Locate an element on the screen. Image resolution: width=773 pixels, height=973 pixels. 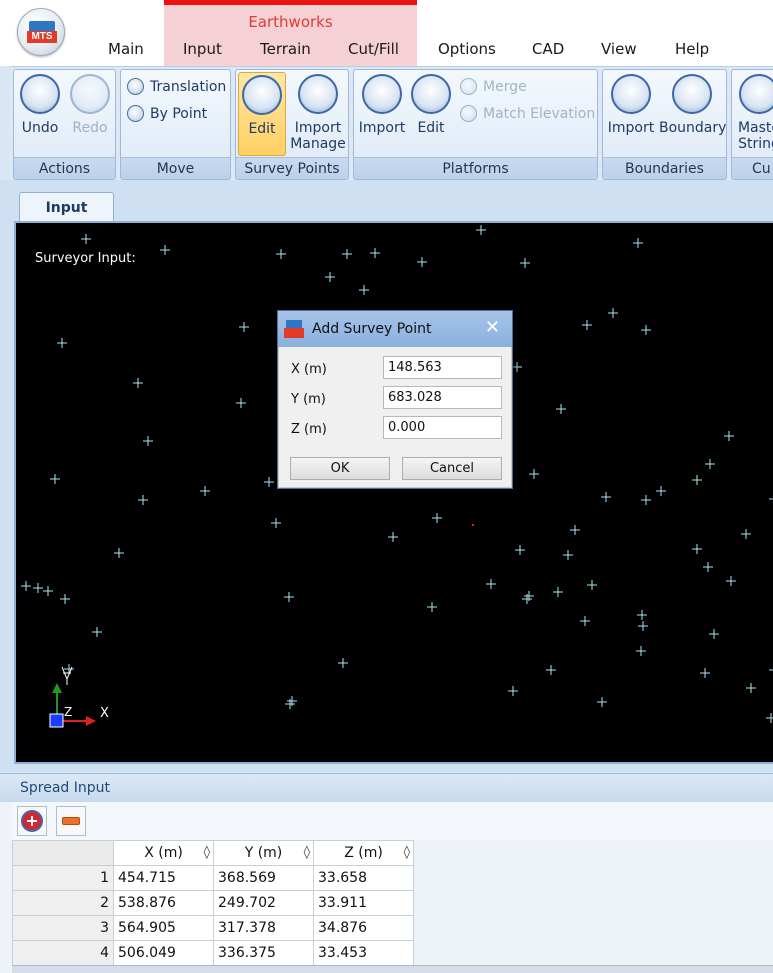
master-string-button: Maste String is located at coordinates (753, 112).